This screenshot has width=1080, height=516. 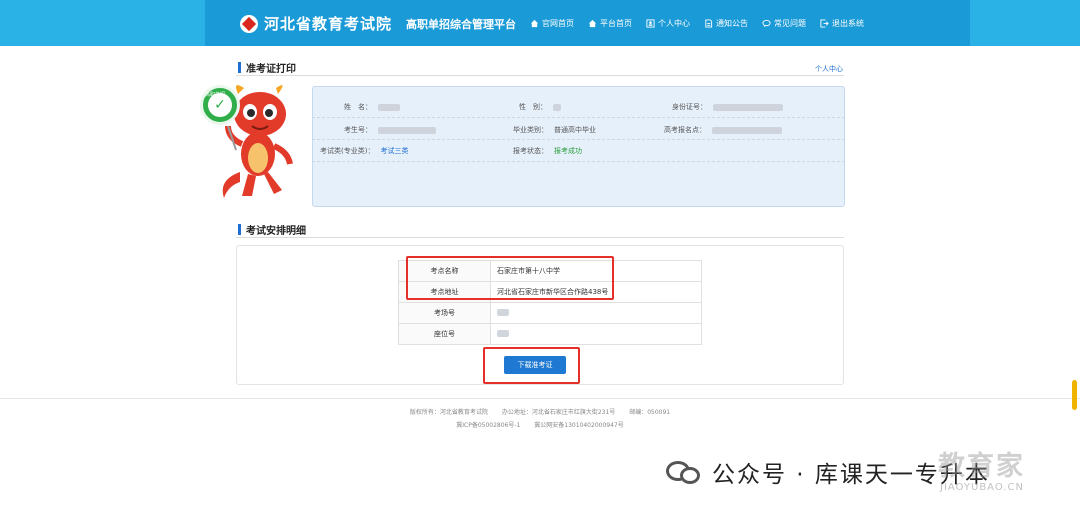 I want to click on reg-no-label: 高考报名点：, so click(x=685, y=130).